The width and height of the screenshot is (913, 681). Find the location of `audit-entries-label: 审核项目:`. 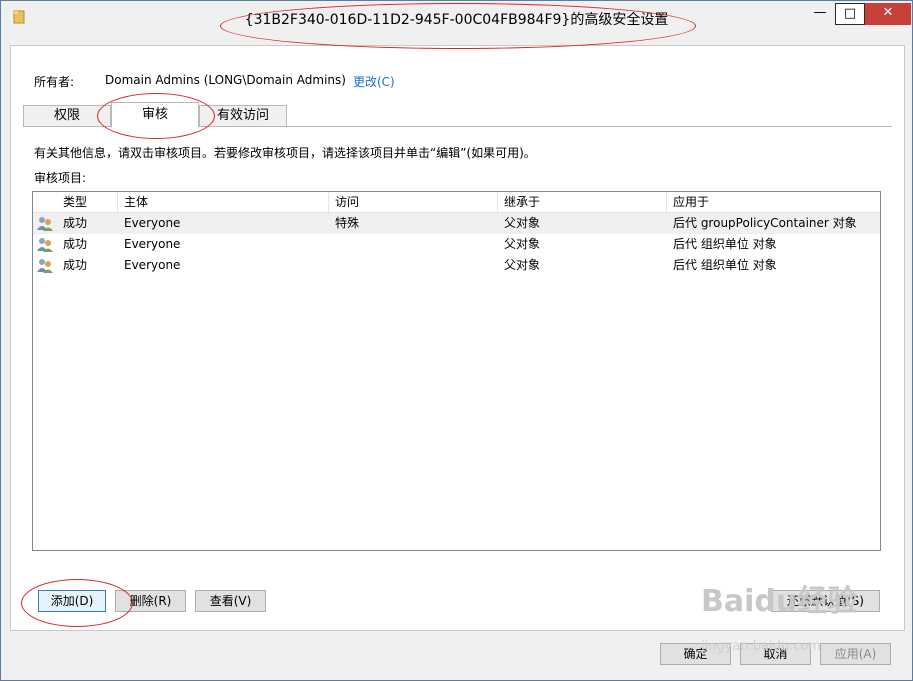

audit-entries-label: 审核项目: is located at coordinates (60, 178).